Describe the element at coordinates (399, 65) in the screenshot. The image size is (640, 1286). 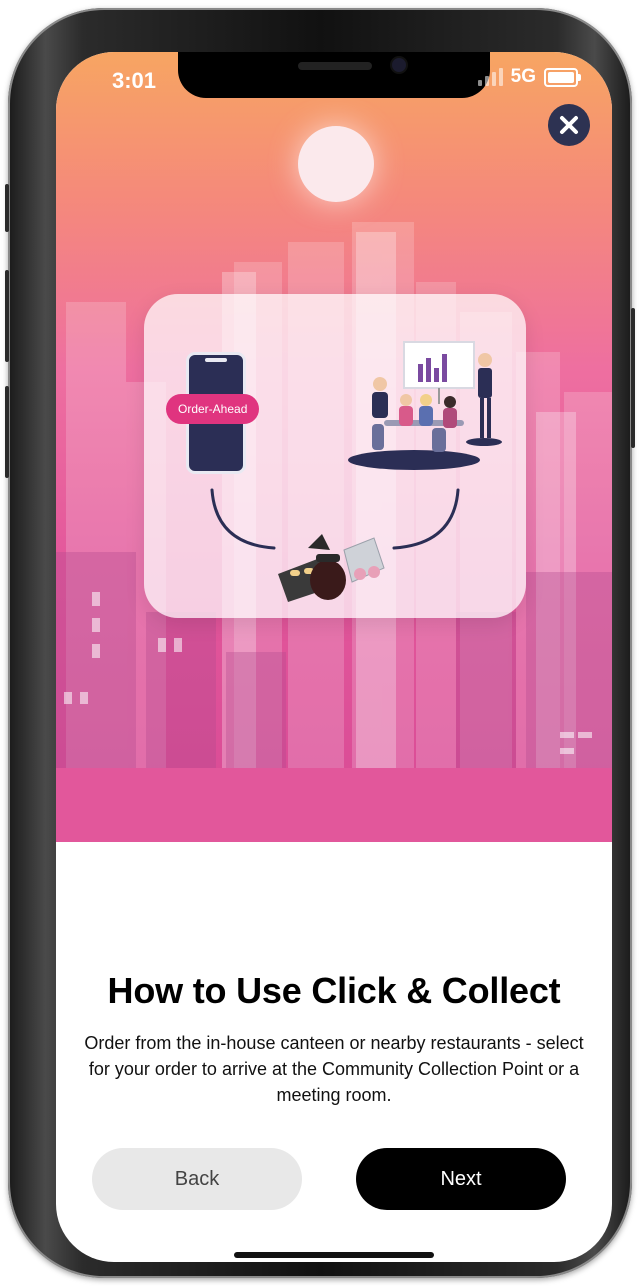
I see `front-camera` at that location.